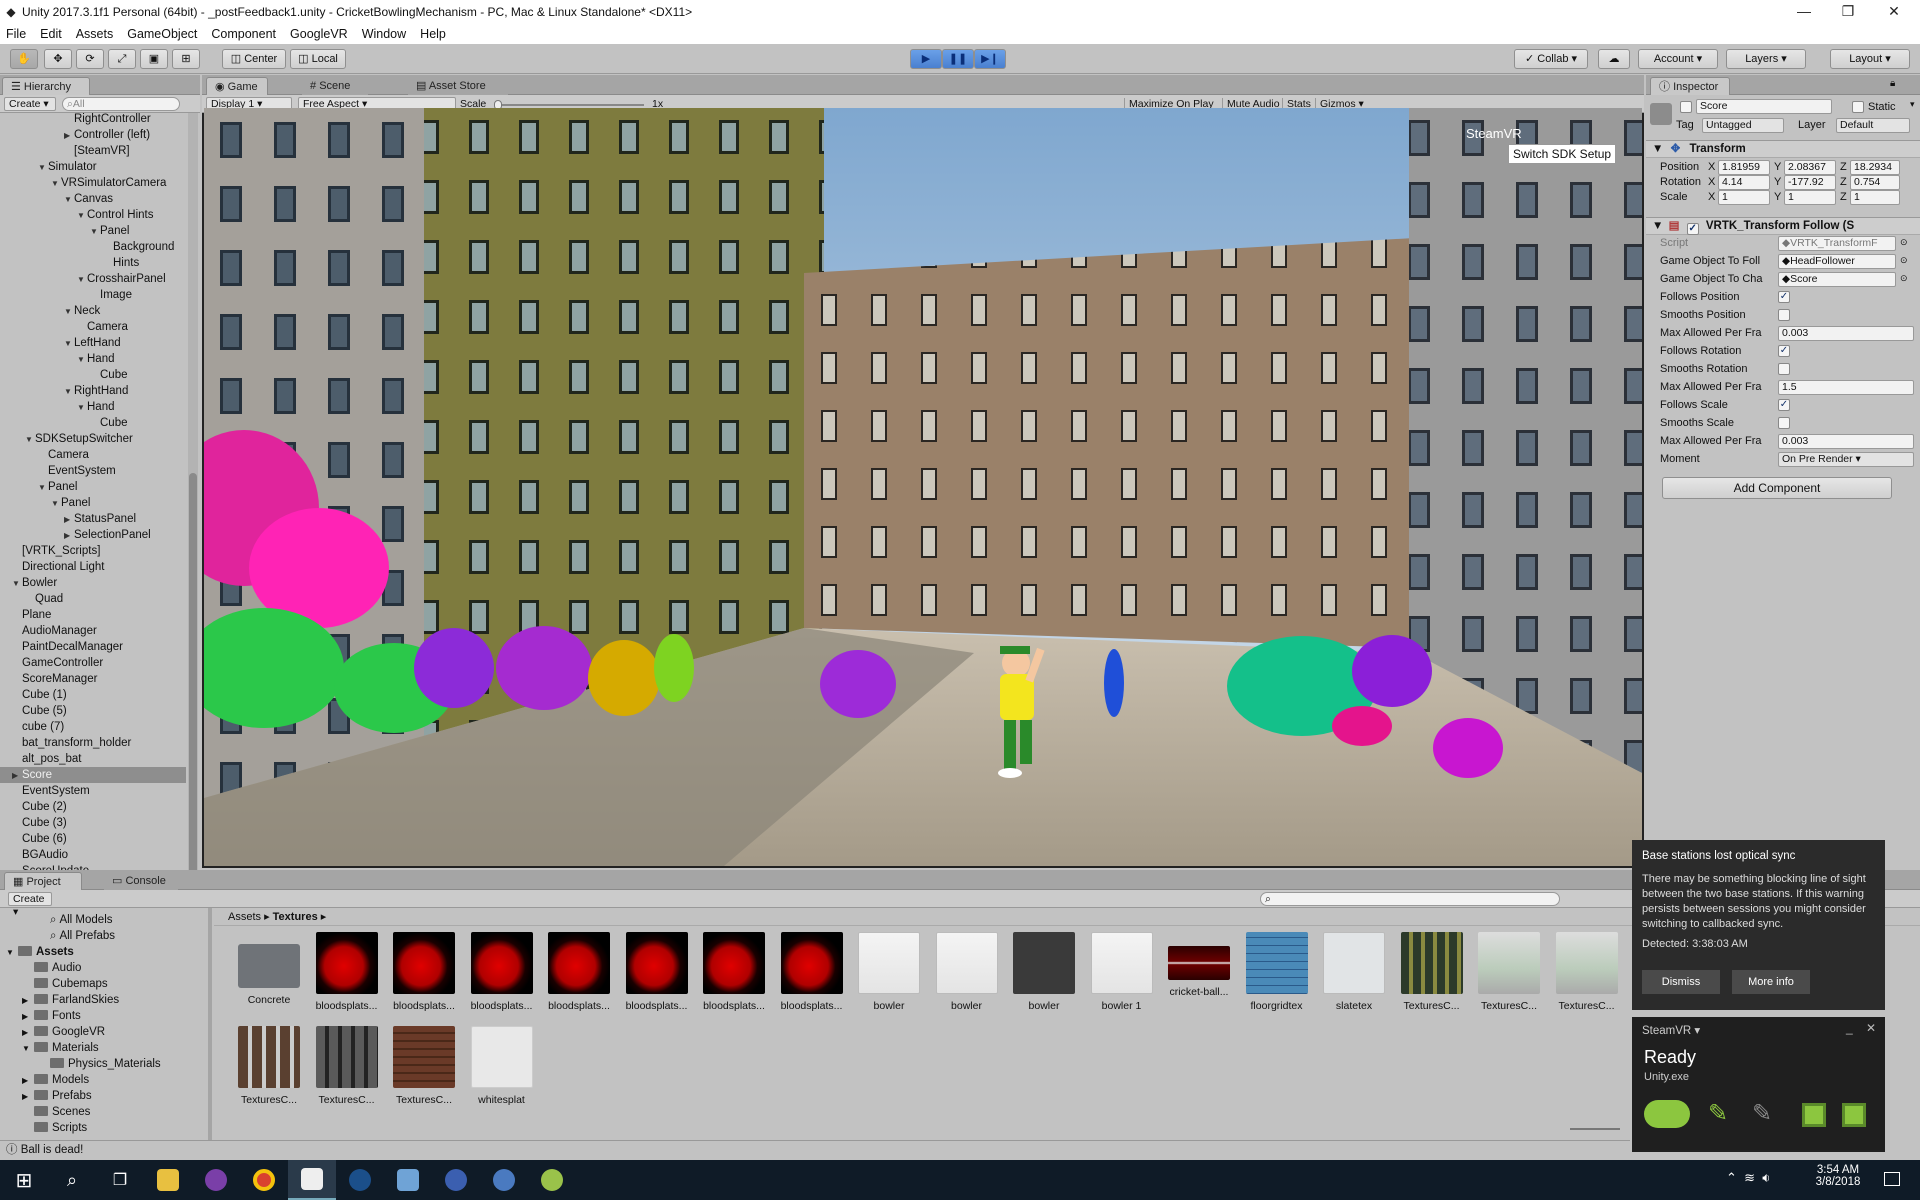 This screenshot has height=1200, width=1920. I want to click on active-checkbox, so click(1686, 107).